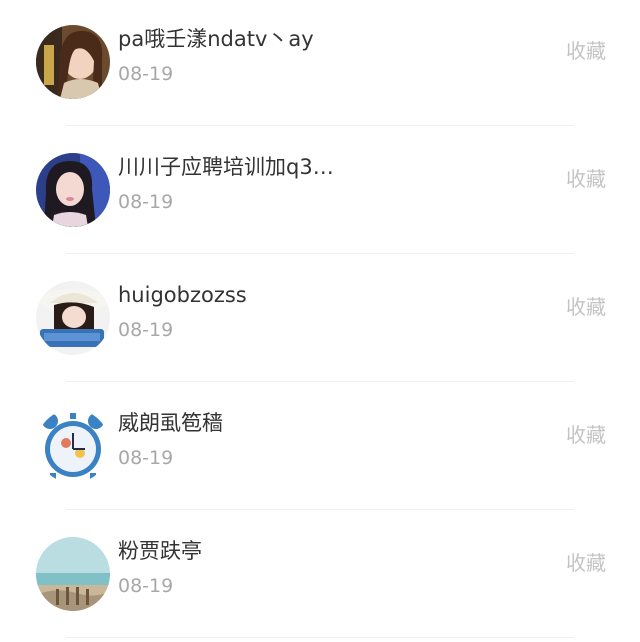 The image size is (640, 642). I want to click on item-meta: huigobzozss 08-19, so click(182, 312).